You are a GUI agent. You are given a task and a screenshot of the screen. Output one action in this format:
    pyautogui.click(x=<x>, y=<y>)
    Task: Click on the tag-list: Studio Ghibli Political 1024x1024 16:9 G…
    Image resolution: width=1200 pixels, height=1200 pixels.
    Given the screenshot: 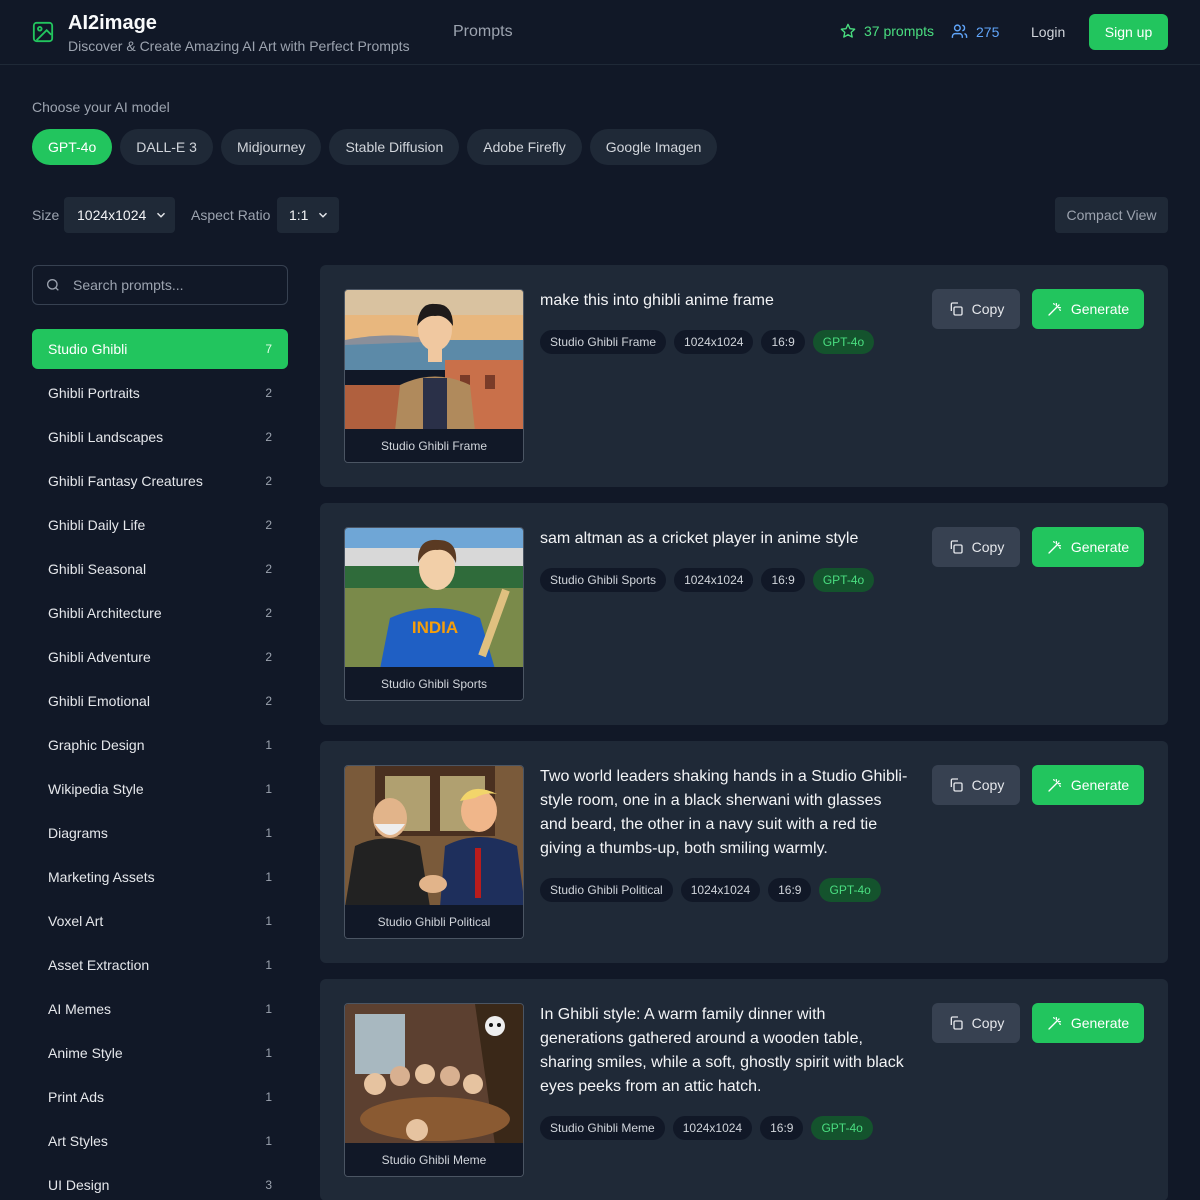 What is the action you would take?
    pyautogui.click(x=710, y=890)
    